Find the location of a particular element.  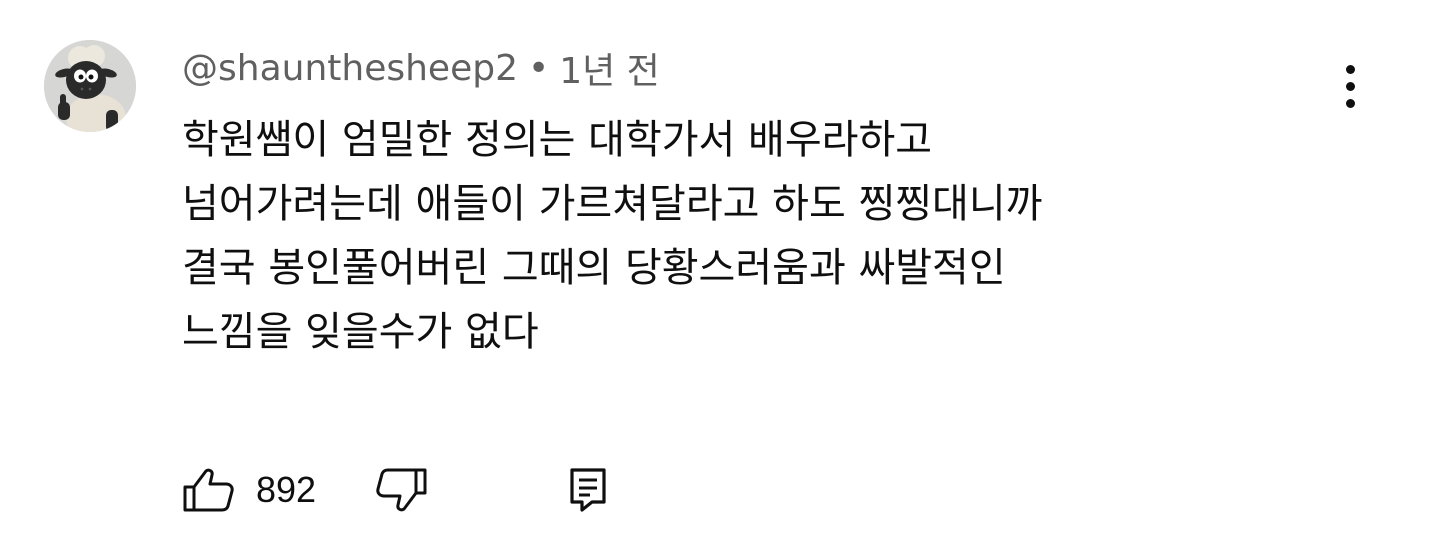

more-vert-icon is located at coordinates (1350, 69).